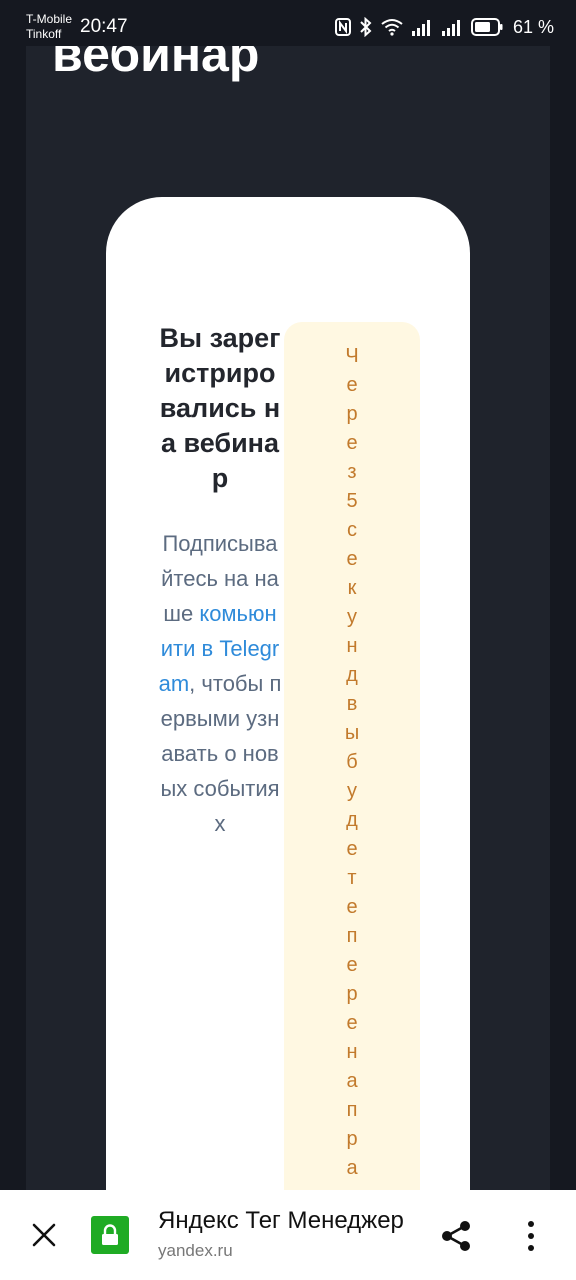 Image resolution: width=576 pixels, height=1280 pixels. What do you see at coordinates (352, 530) in the screenshot?
I see `redirect-notice-char: с` at bounding box center [352, 530].